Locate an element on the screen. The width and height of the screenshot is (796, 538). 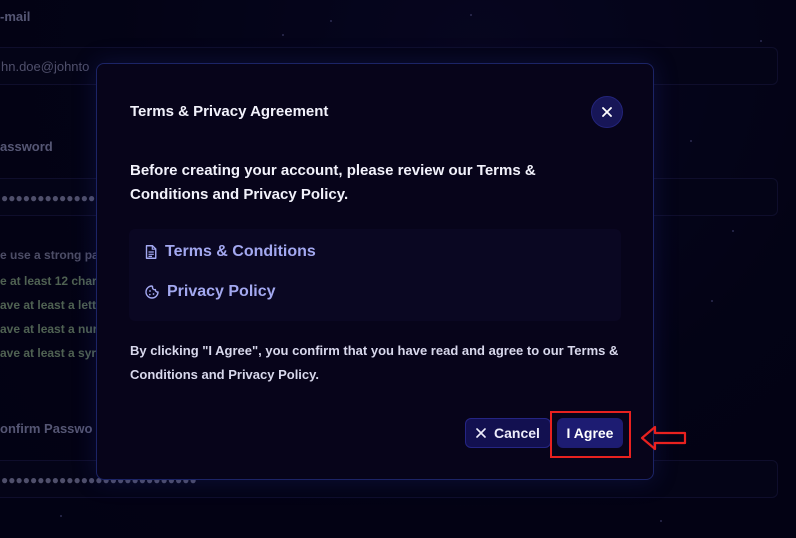
cancel-button: Cancel is located at coordinates (508, 433).